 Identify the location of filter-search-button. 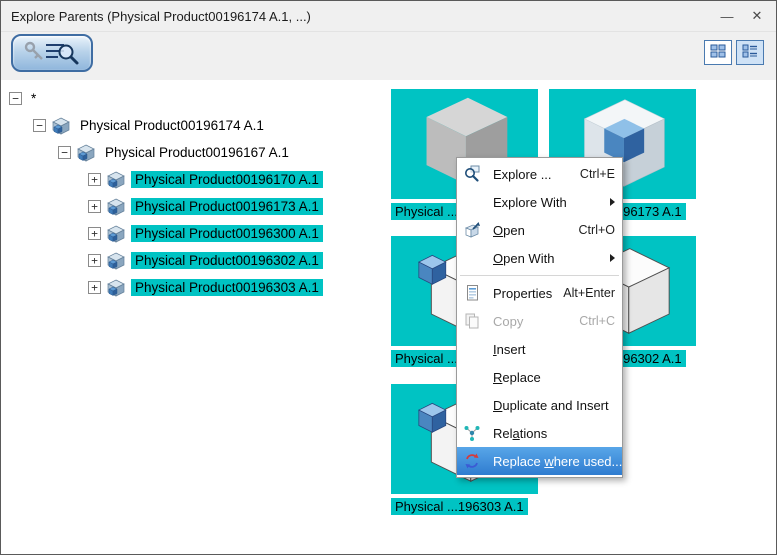
(52, 53).